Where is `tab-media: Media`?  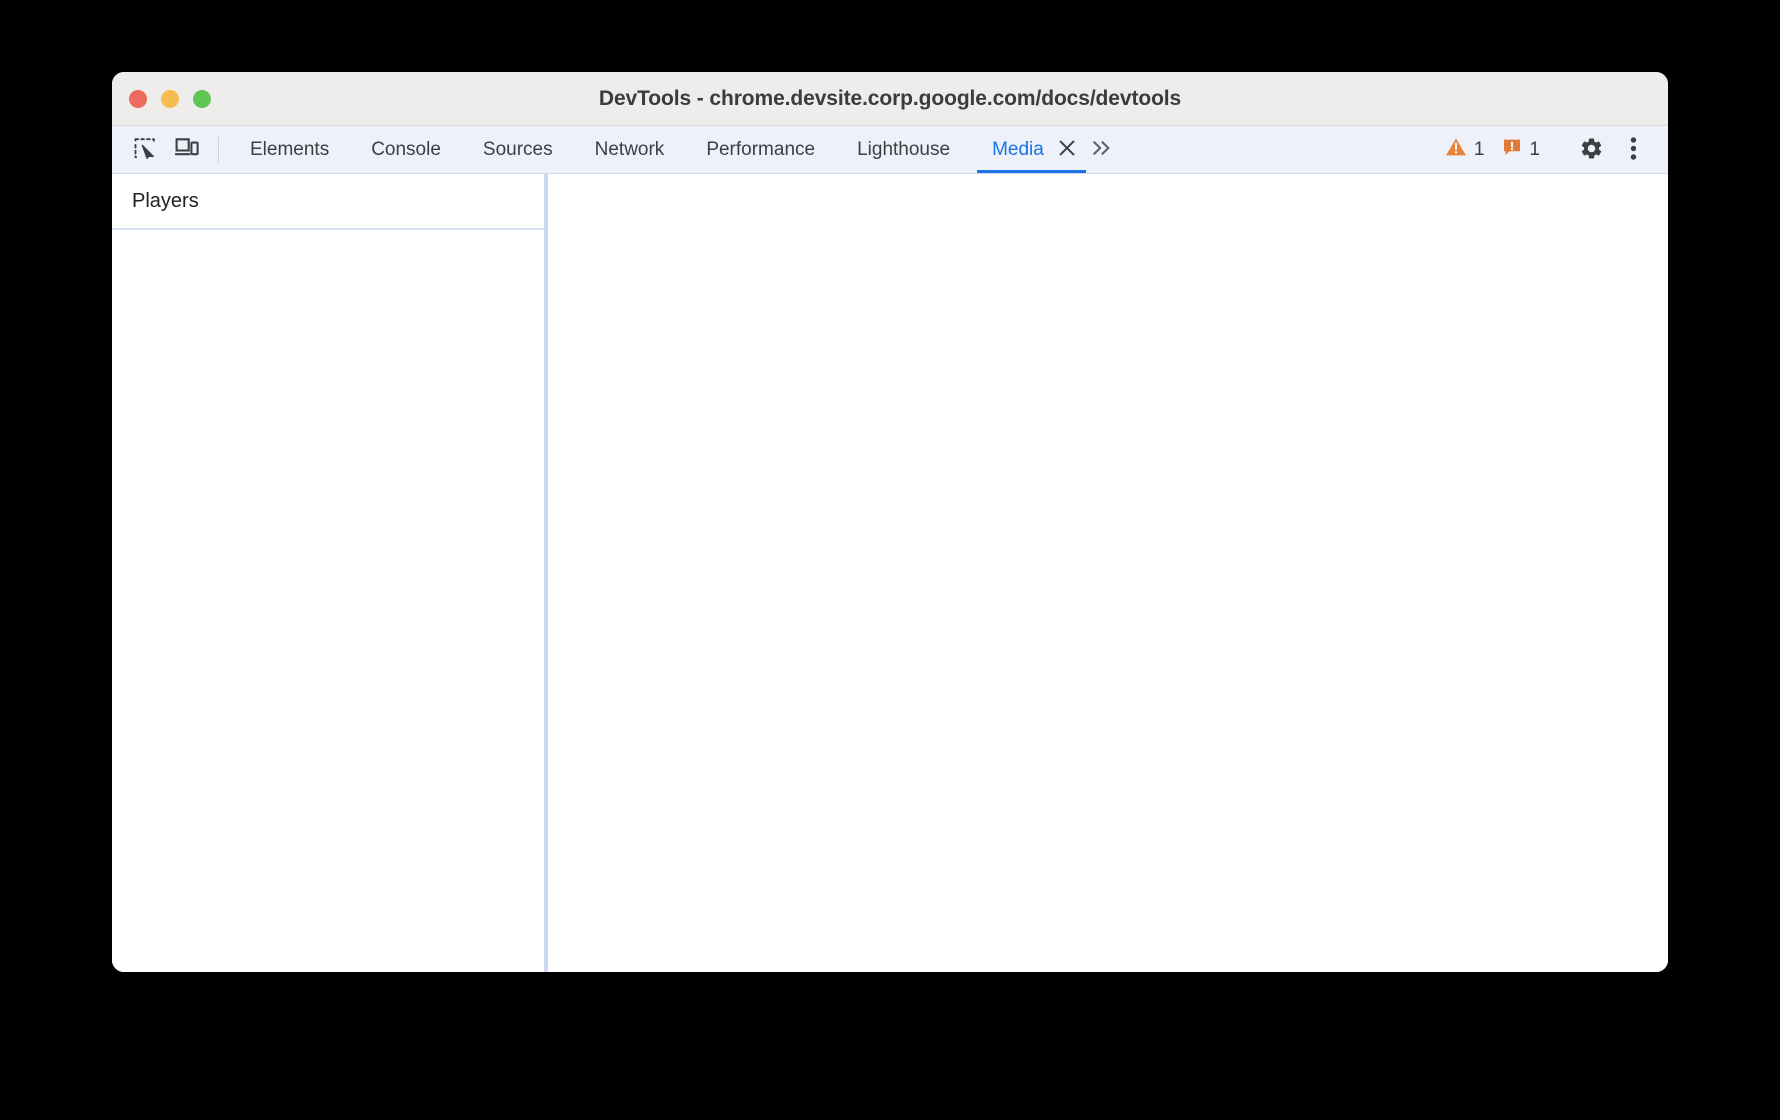
tab-media: Media is located at coordinates (1028, 149).